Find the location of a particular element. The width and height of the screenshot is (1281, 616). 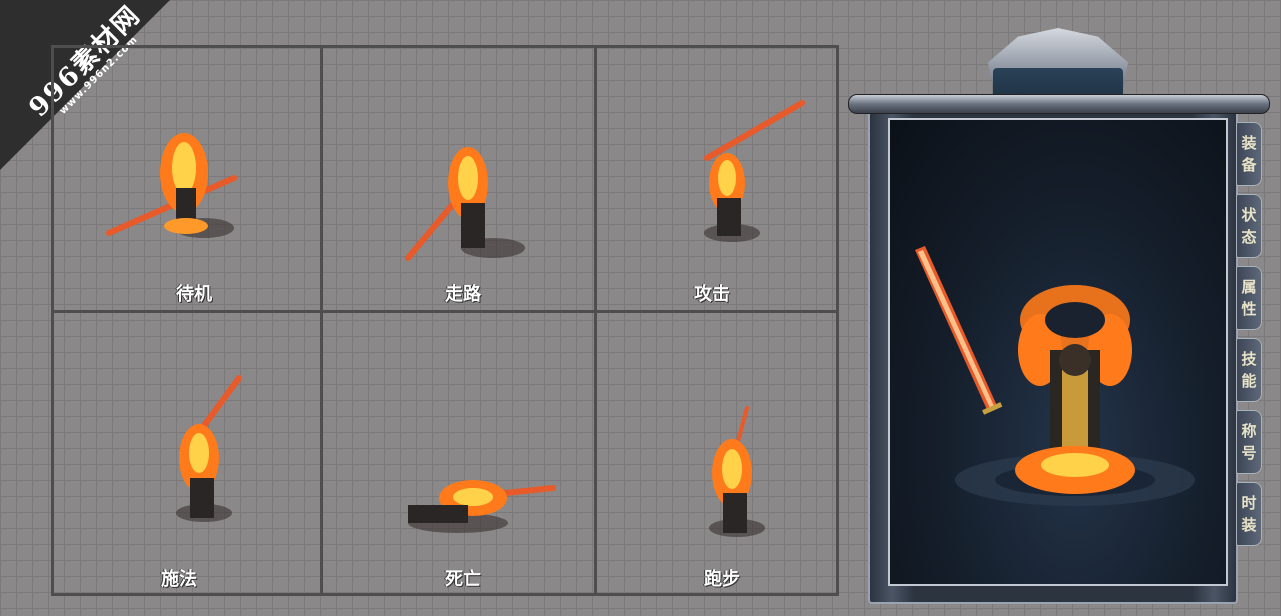

cell-label: 跑步 is located at coordinates (722, 579).